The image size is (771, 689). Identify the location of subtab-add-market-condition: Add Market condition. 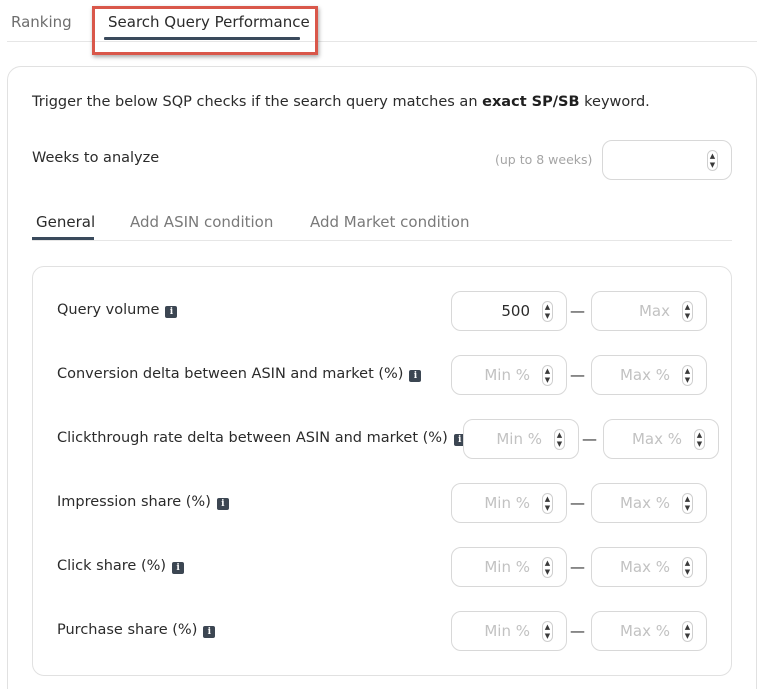
(390, 222).